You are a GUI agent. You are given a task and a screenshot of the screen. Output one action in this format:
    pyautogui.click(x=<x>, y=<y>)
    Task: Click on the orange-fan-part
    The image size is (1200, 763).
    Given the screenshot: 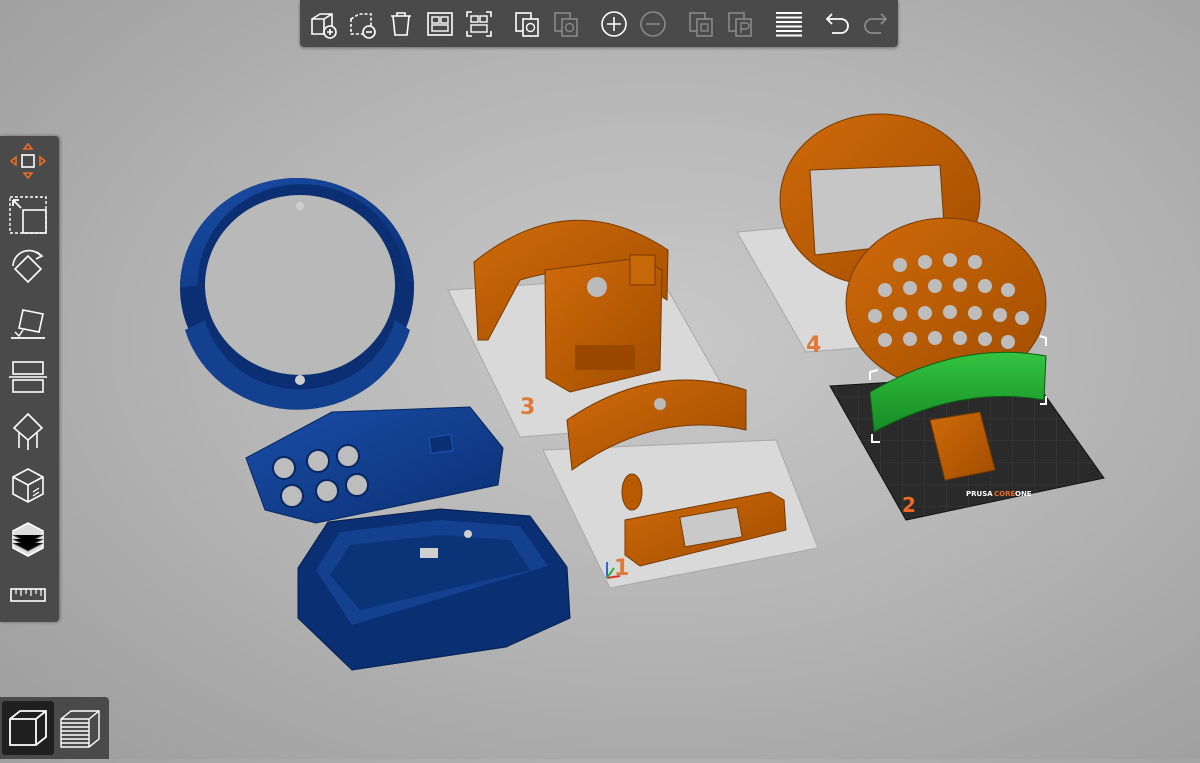 What is the action you would take?
    pyautogui.click(x=632, y=492)
    